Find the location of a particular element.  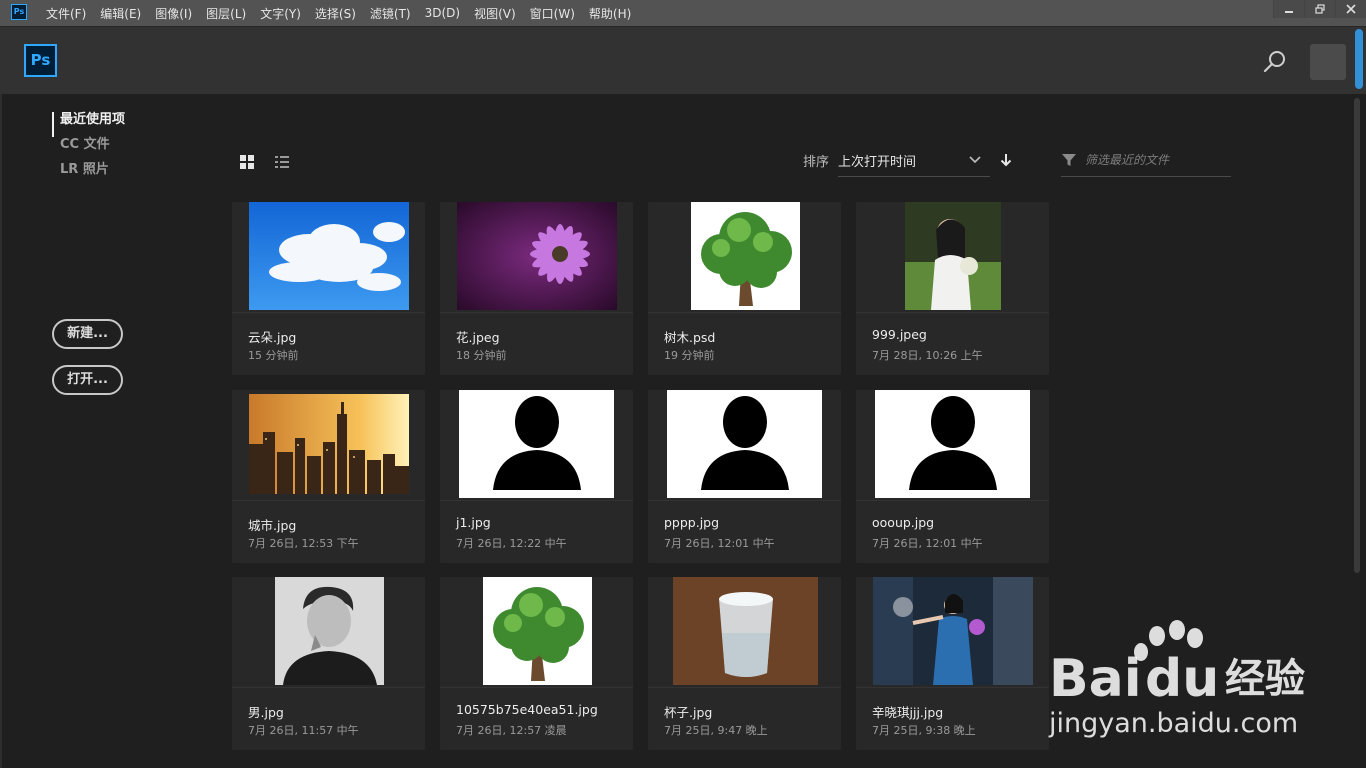

menu-view: 视图(V) is located at coordinates (495, 13).